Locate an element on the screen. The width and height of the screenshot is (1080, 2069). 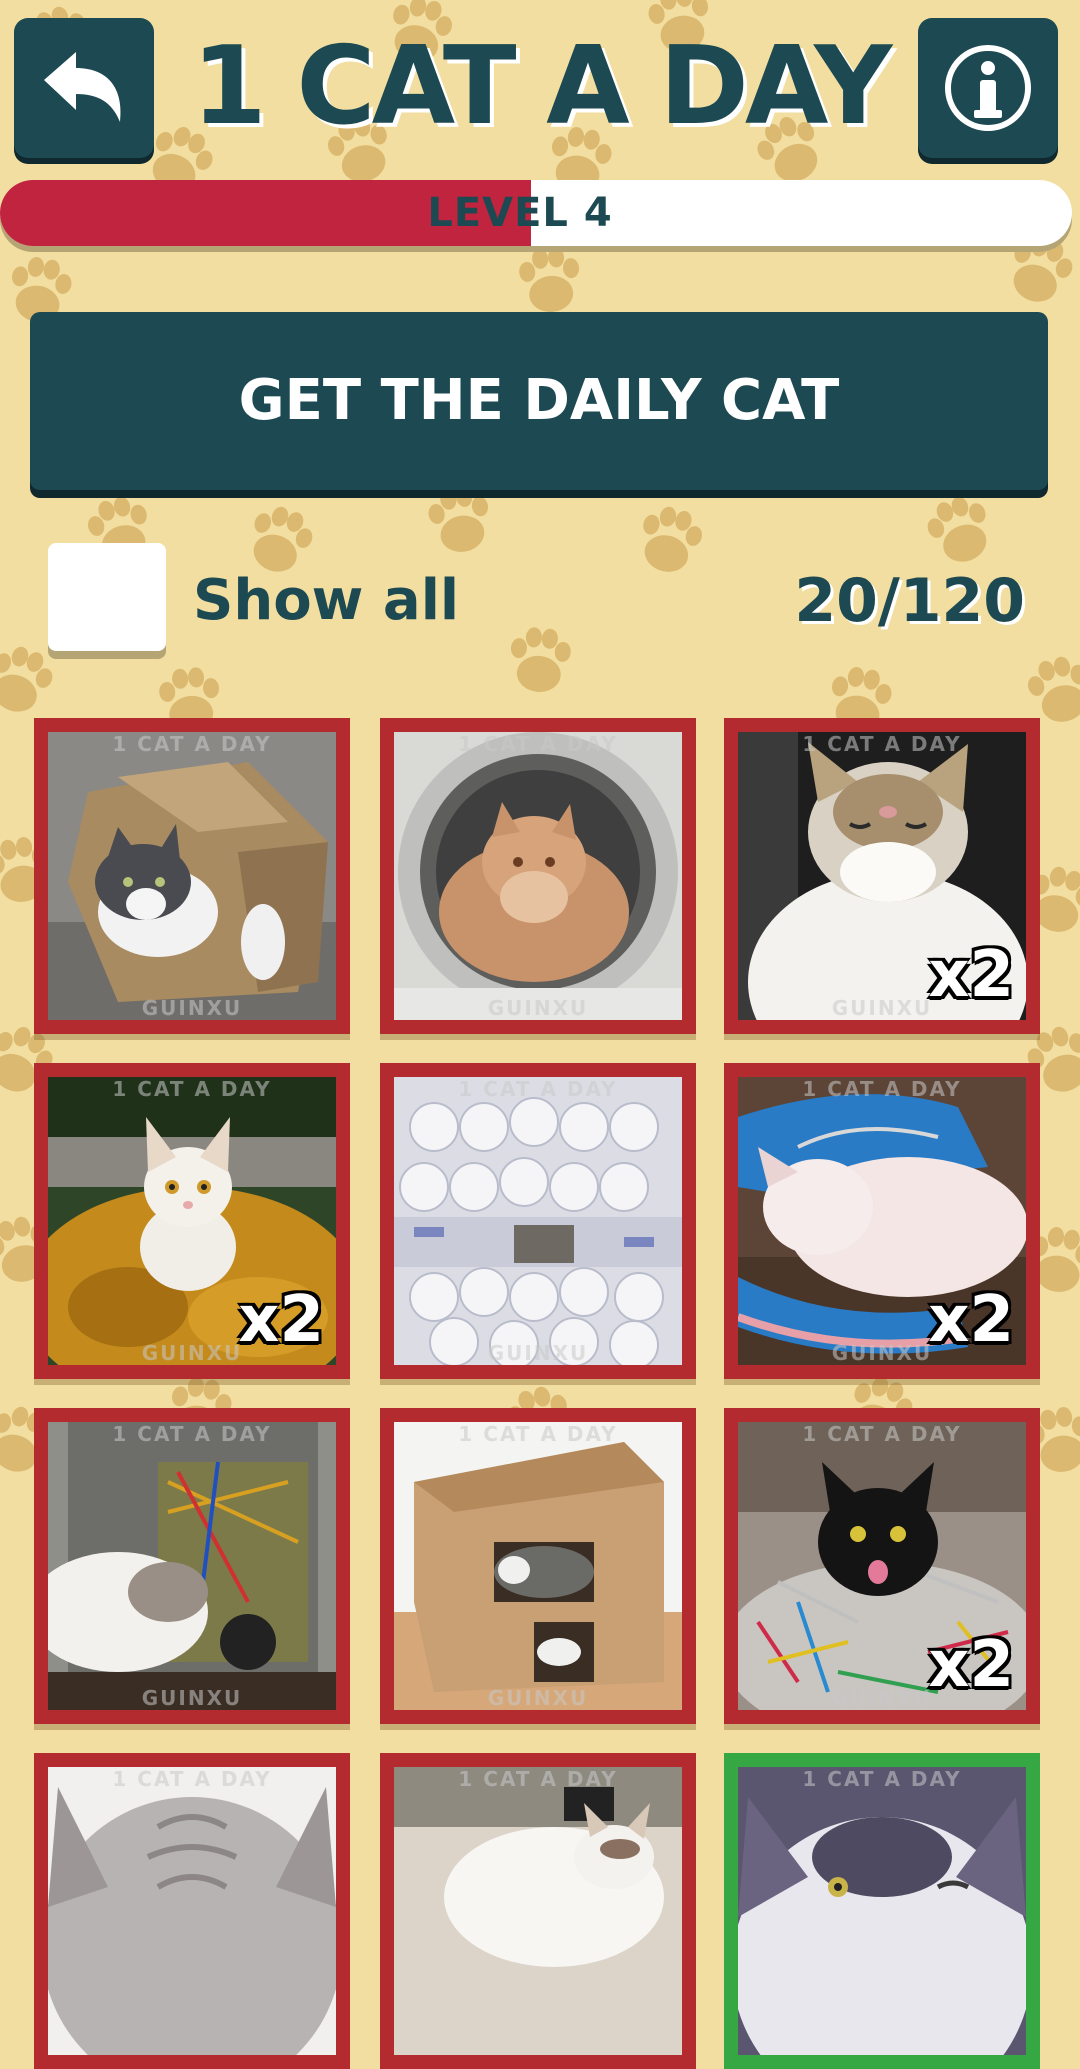
back-arrow-icon is located at coordinates (84, 88).